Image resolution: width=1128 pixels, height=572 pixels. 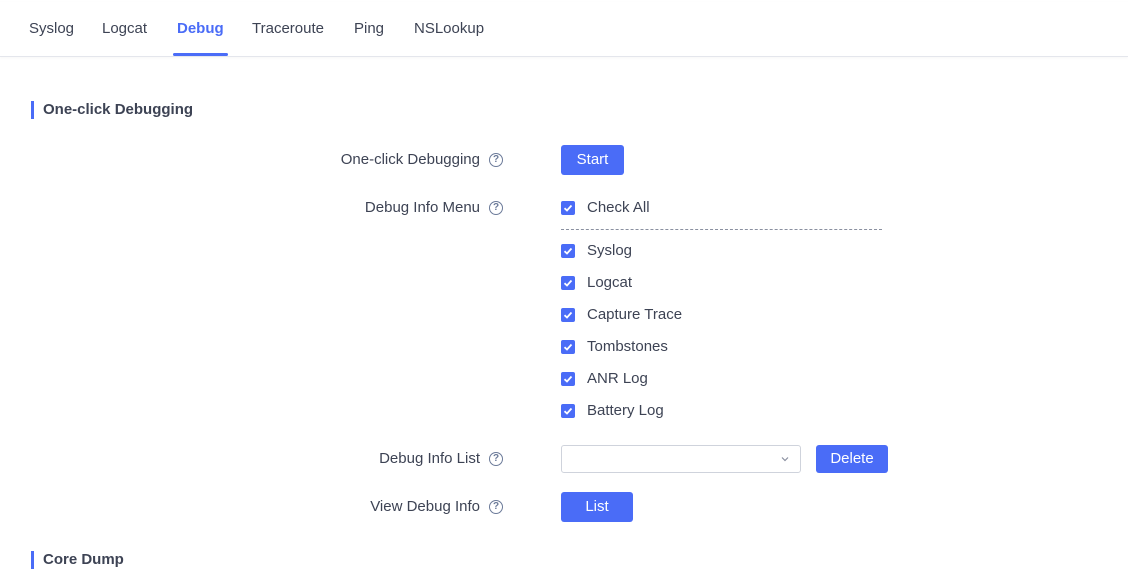 I want to click on divider, so click(x=721, y=229).